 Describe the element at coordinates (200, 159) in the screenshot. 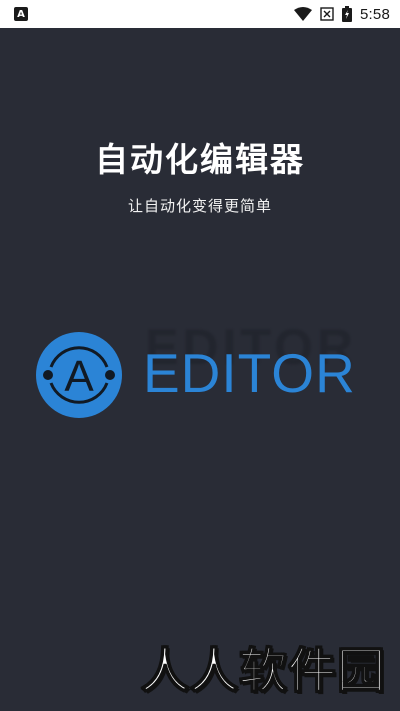

I see `app-title: 自动化编辑器` at that location.